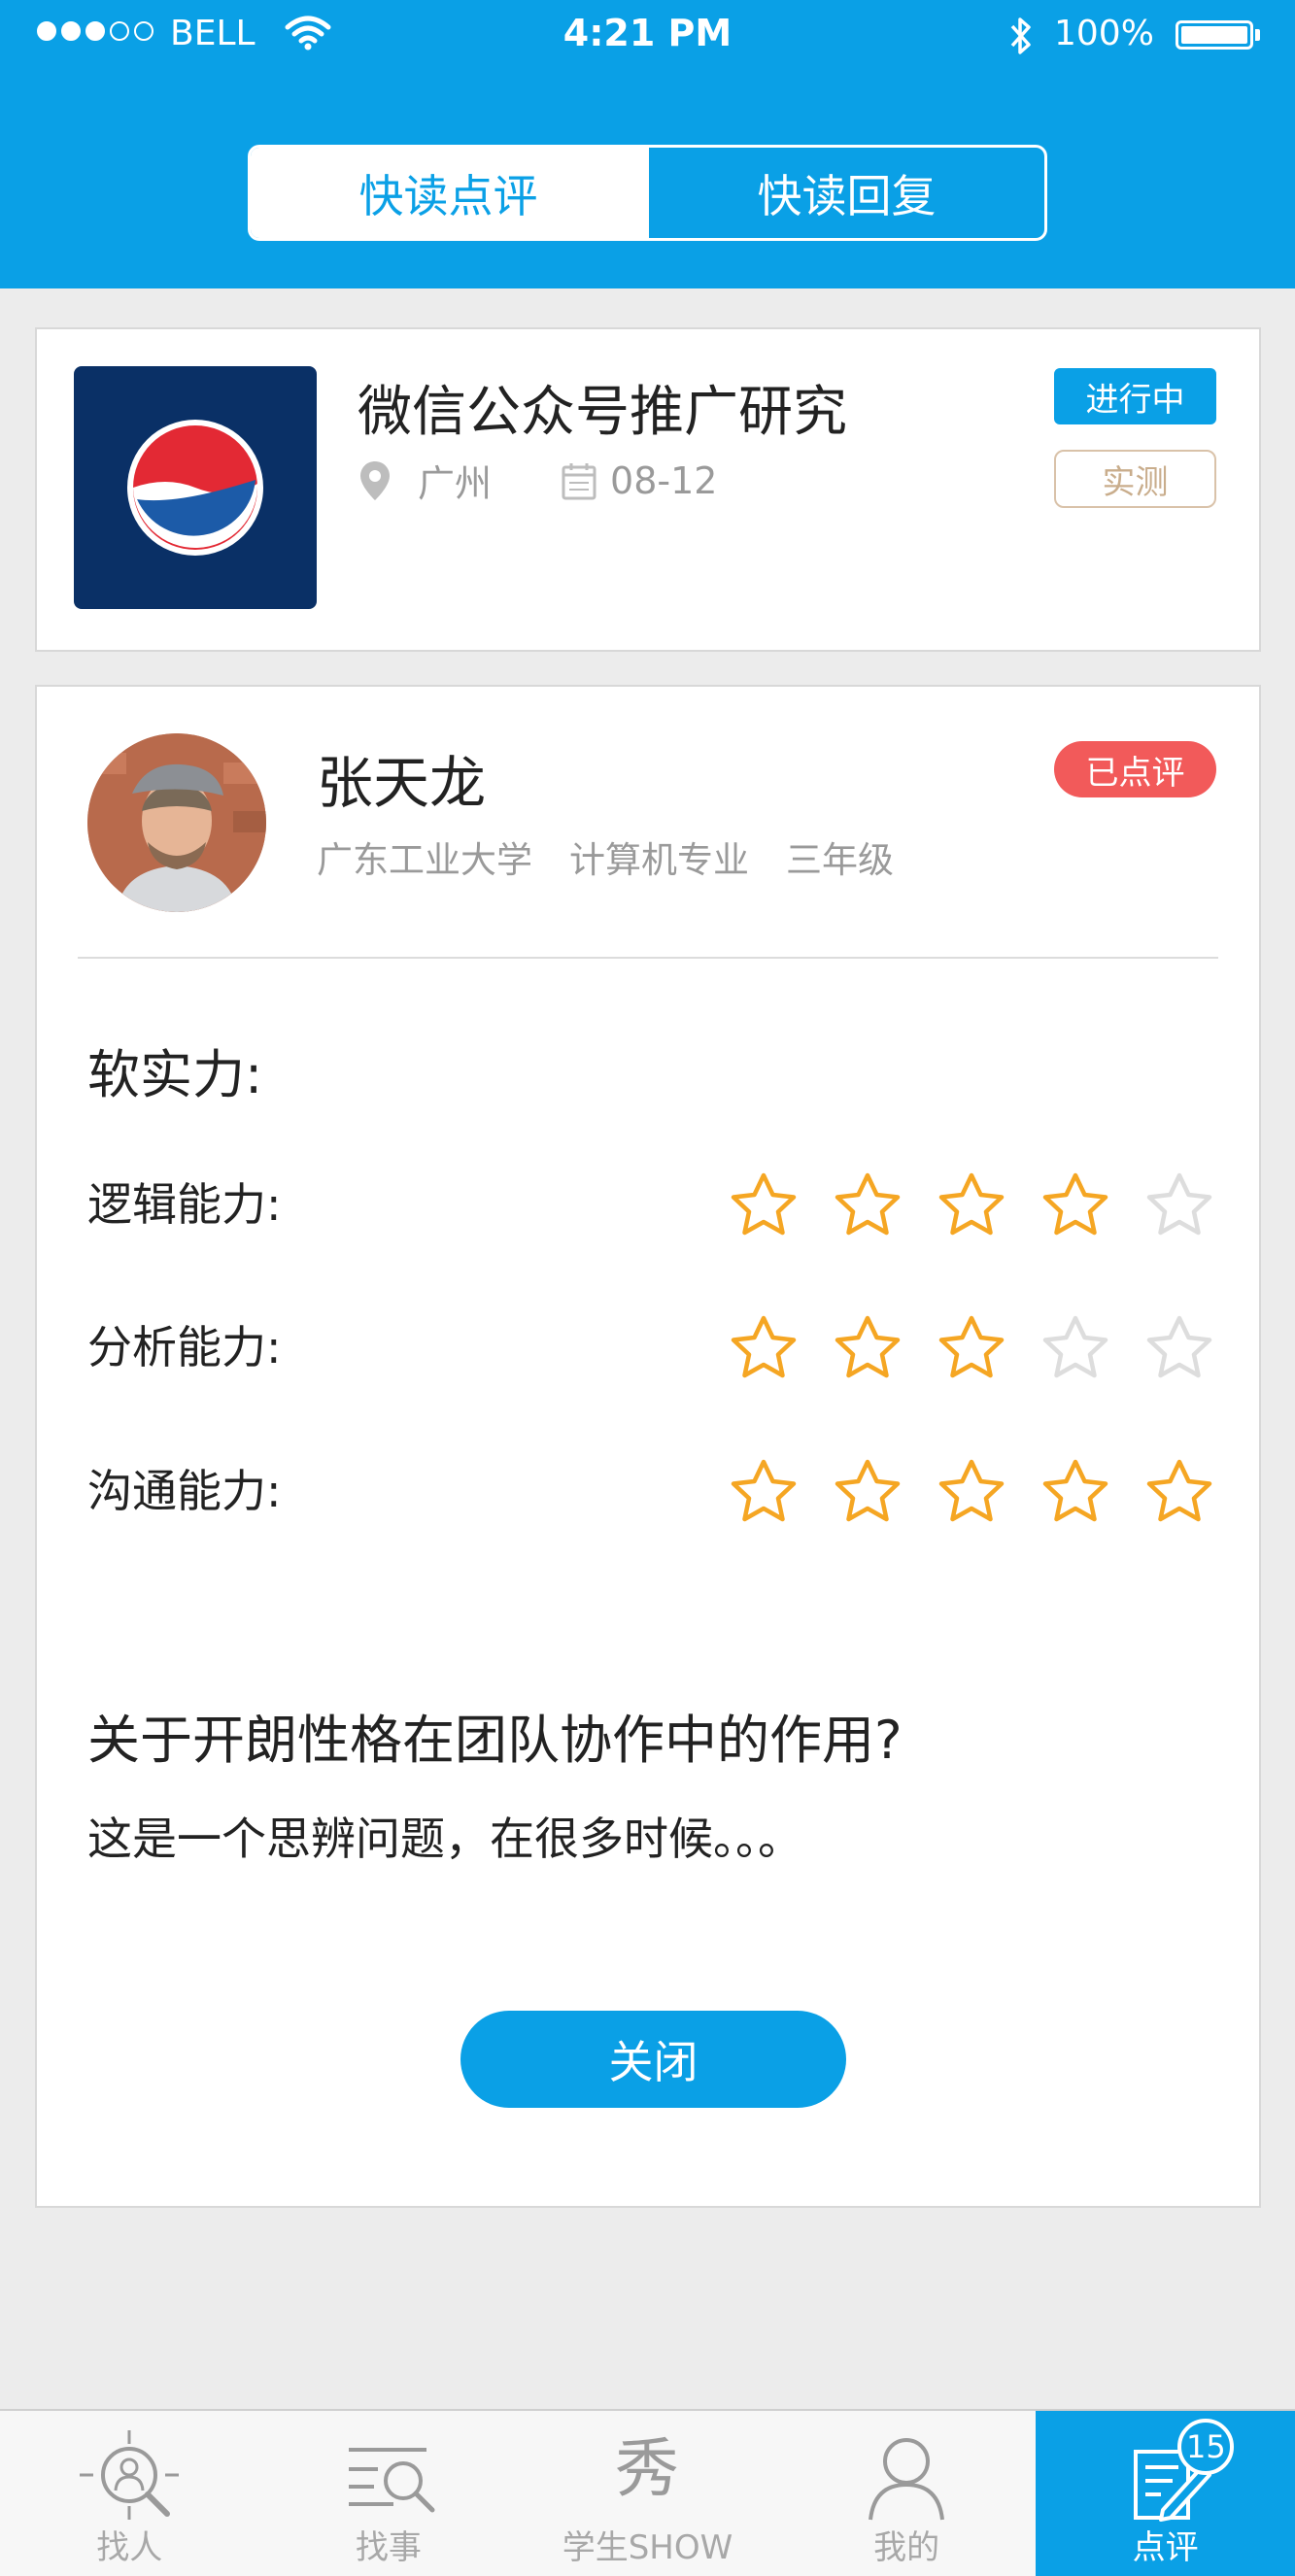  I want to click on project-date: 08-12, so click(664, 480).